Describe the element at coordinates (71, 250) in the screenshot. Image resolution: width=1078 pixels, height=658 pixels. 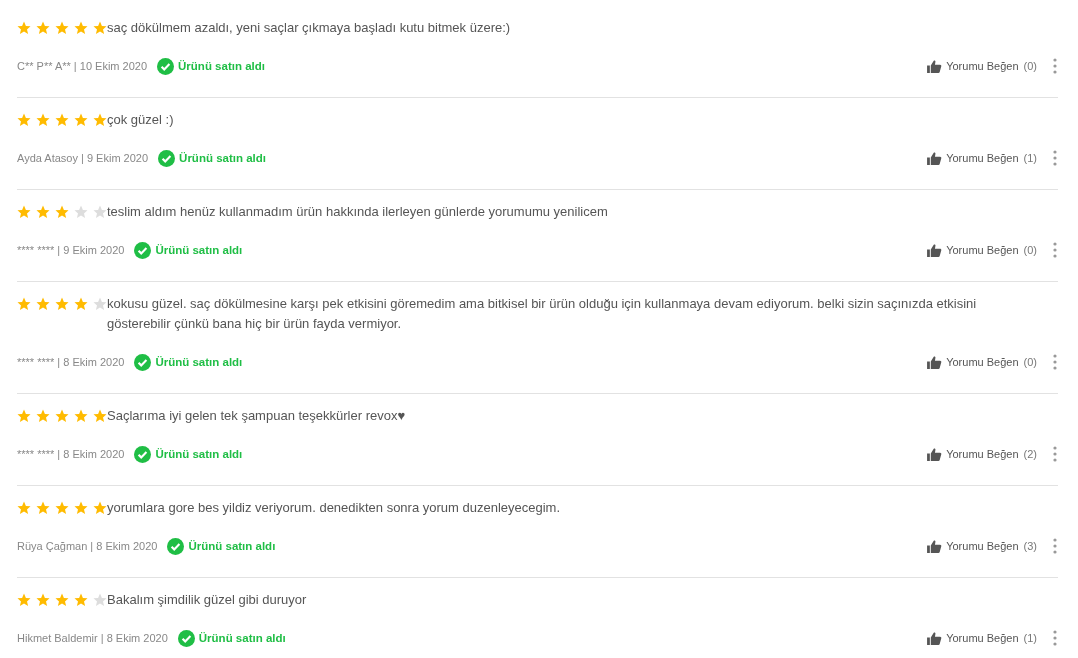
I see `review-author-date: **** **** | 9 Ekim 2020` at that location.